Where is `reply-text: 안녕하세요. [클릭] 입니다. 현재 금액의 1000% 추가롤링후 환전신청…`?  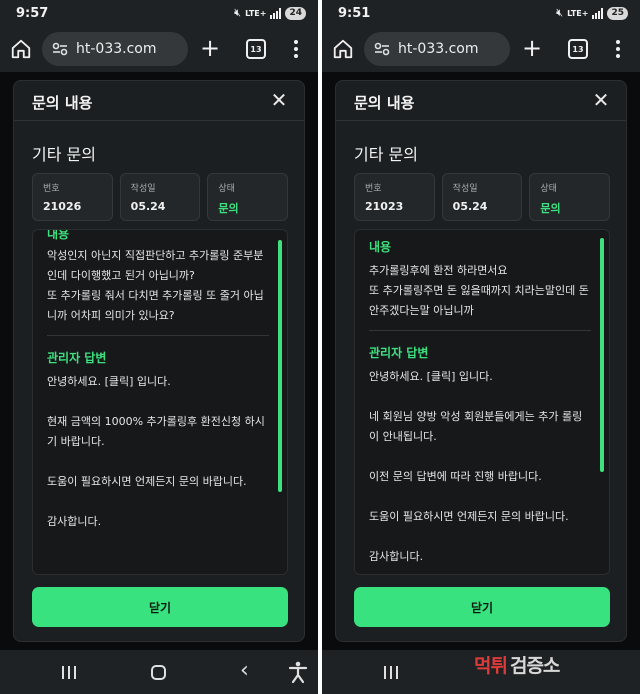 reply-text: 안녕하세요. [클릭] 입니다. 현재 금액의 1000% 추가롤링후 환전신청… is located at coordinates (156, 451).